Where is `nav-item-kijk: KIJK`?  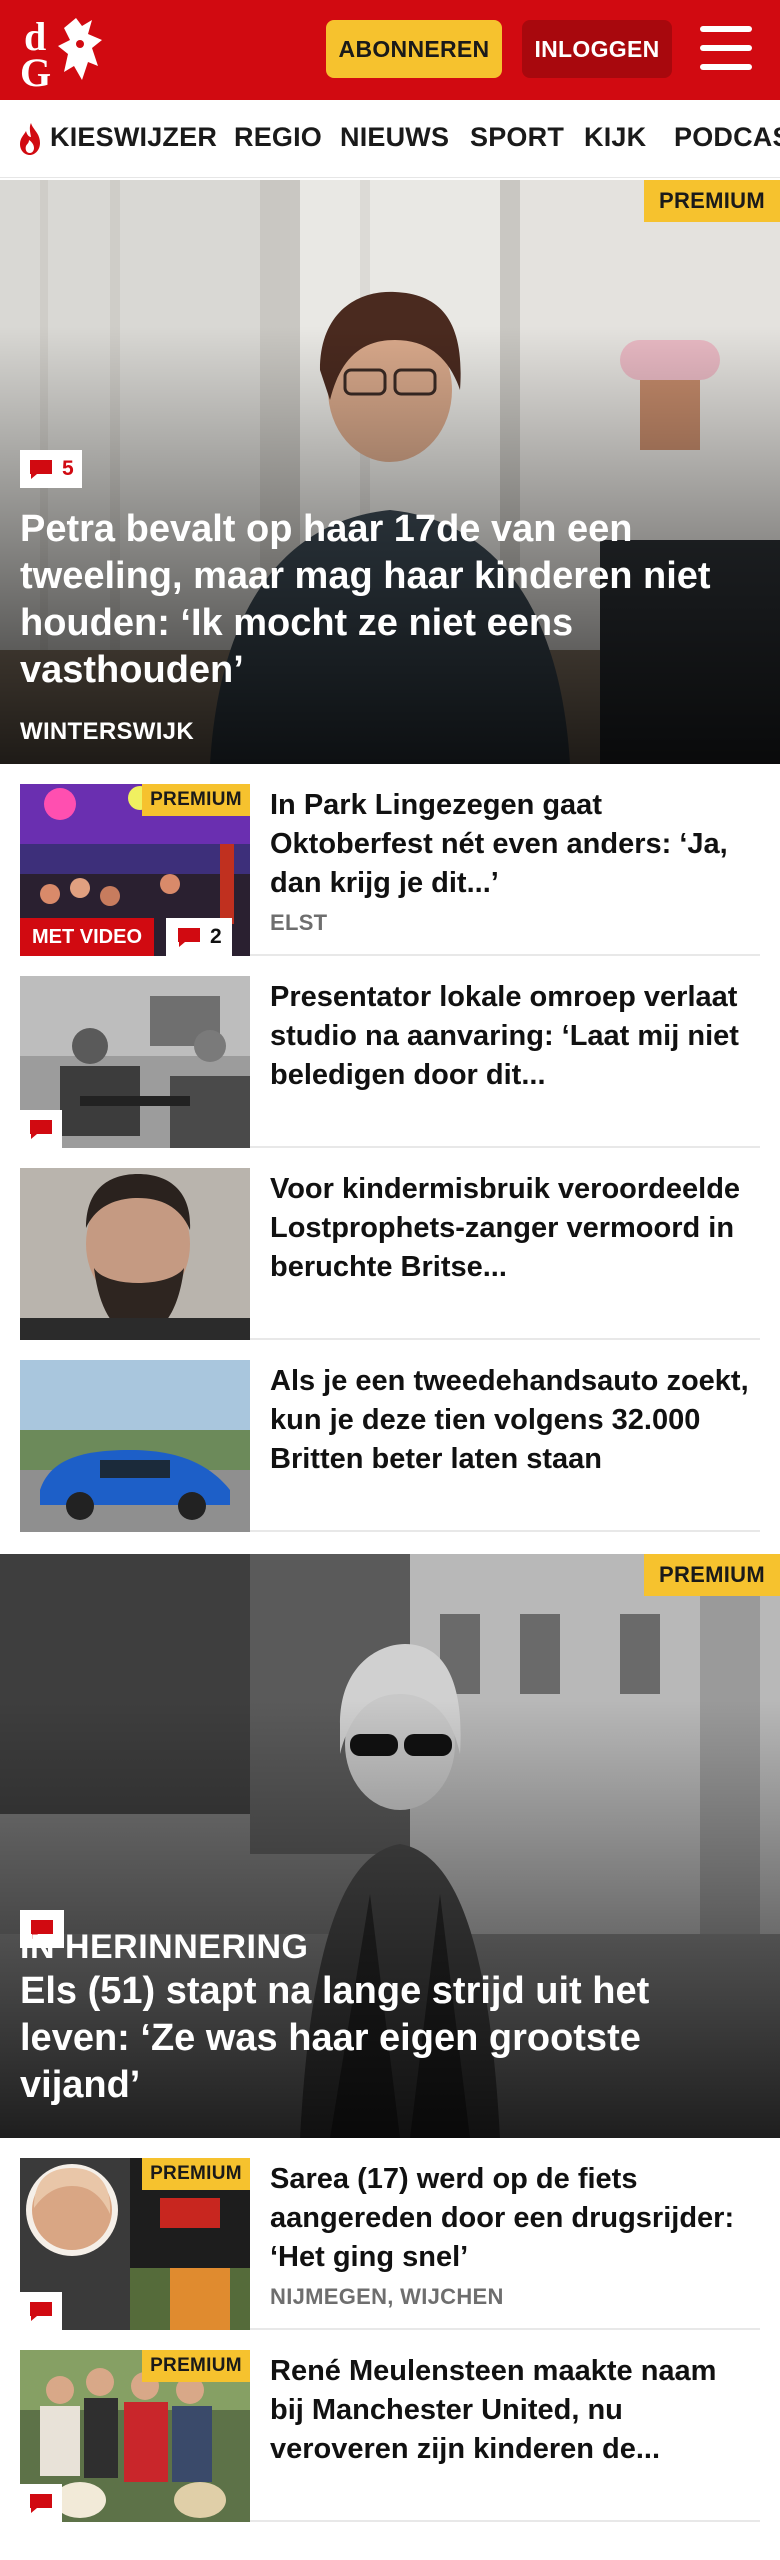
nav-item-kijk: KIJK is located at coordinates (615, 137).